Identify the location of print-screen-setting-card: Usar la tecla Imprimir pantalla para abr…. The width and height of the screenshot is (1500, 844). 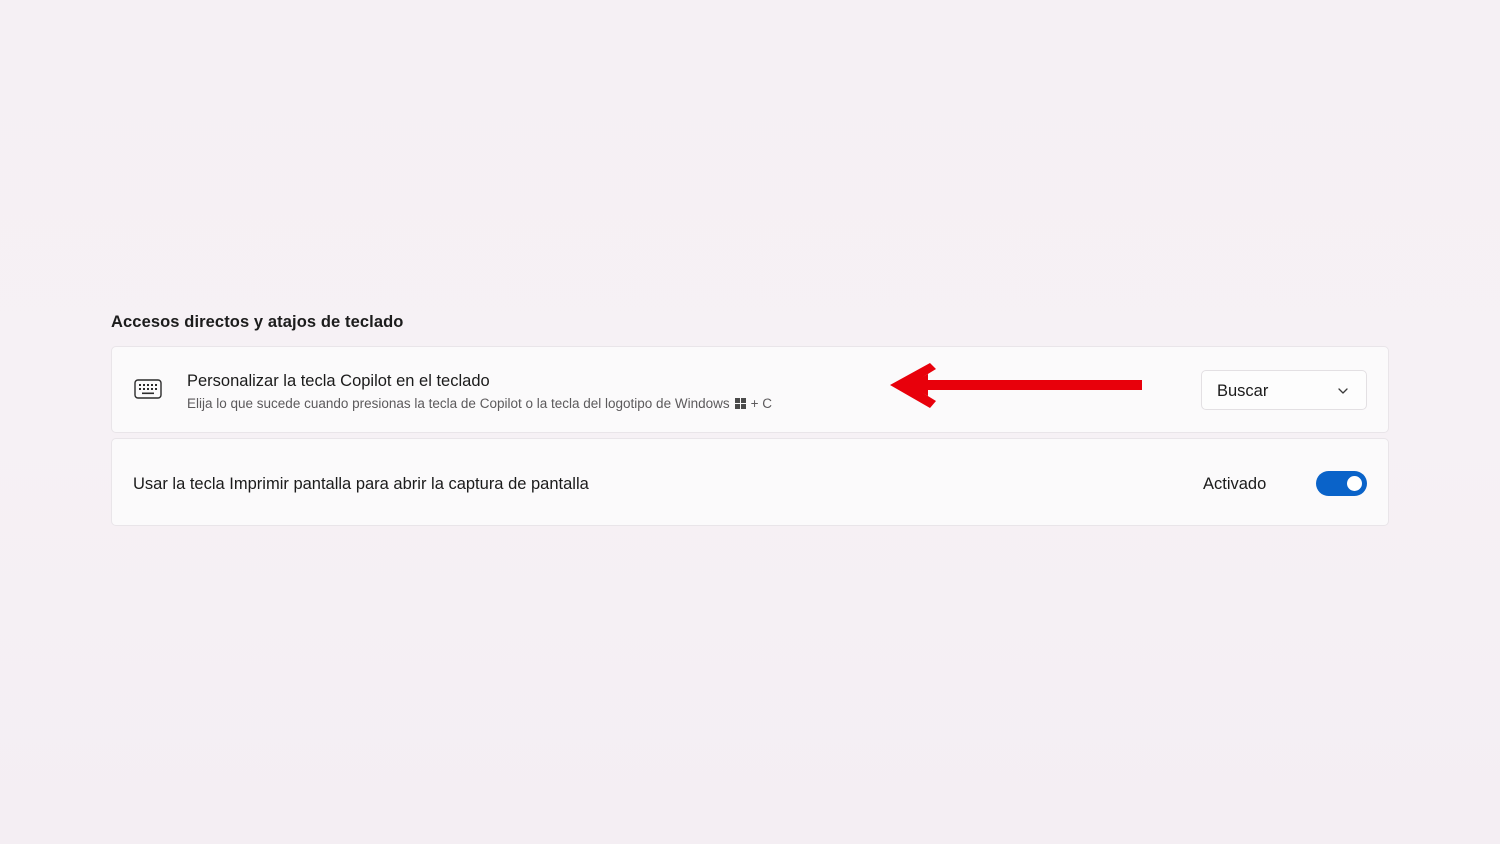
(750, 482).